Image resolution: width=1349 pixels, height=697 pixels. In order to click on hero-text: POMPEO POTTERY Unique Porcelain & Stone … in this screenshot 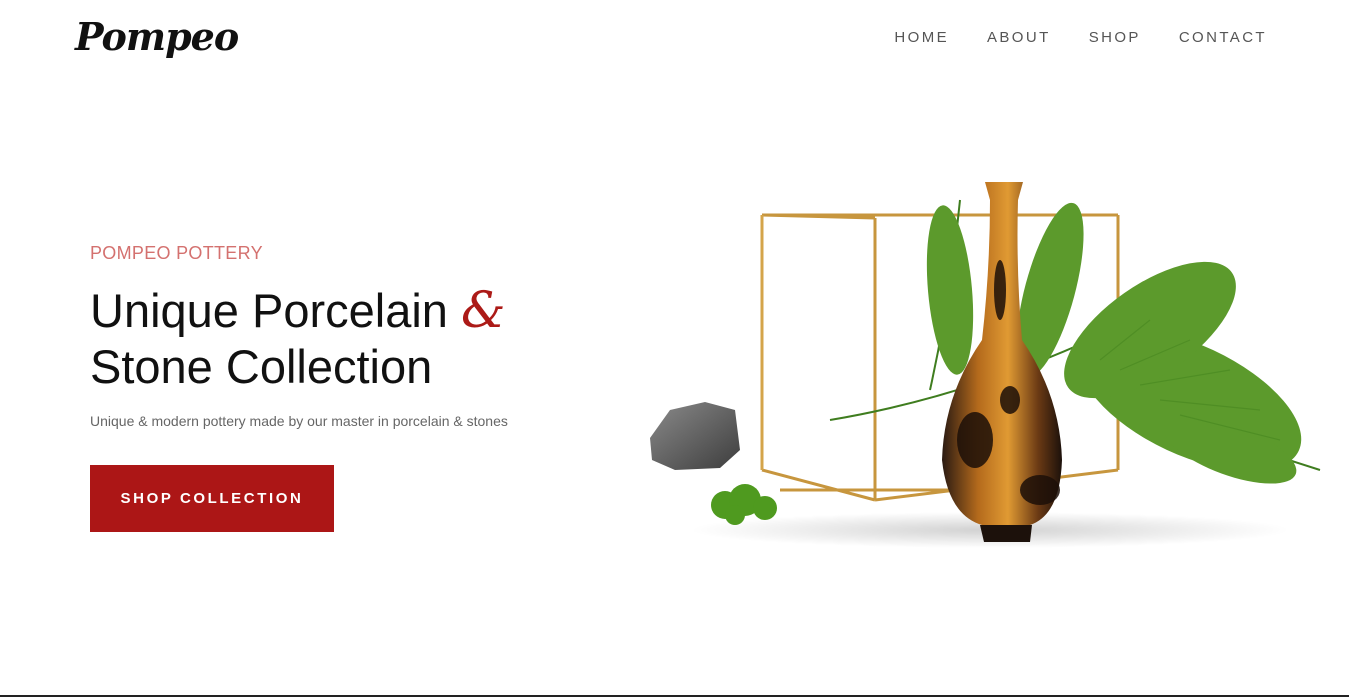, I will do `click(350, 336)`.